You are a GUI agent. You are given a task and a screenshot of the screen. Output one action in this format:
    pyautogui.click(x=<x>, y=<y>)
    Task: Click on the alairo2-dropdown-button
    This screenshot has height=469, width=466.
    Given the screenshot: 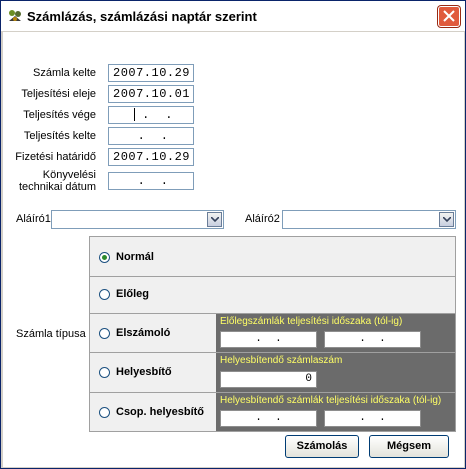 What is the action you would take?
    pyautogui.click(x=446, y=219)
    